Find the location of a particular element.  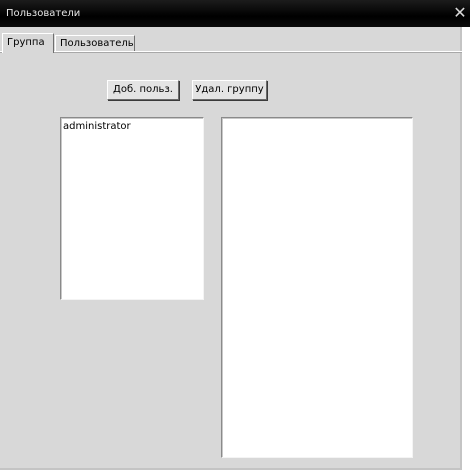

close-icon: ✕ is located at coordinates (460, 13).